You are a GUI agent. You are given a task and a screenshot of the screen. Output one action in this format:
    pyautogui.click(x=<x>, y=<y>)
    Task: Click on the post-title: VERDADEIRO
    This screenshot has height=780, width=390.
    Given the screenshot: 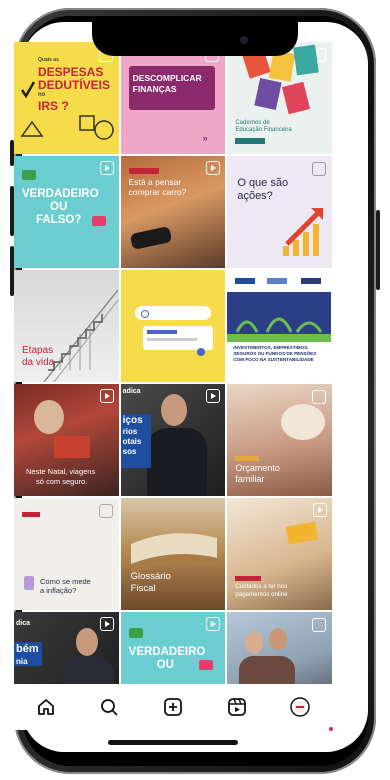 What is the action you would take?
    pyautogui.click(x=60, y=194)
    